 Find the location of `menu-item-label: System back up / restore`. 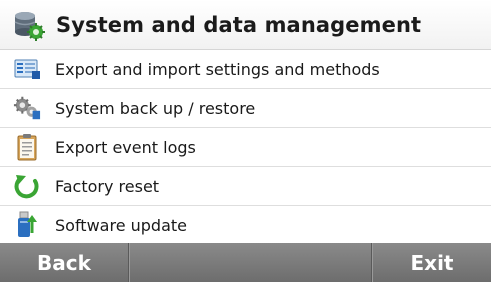

menu-item-label: System back up / restore is located at coordinates (155, 108).